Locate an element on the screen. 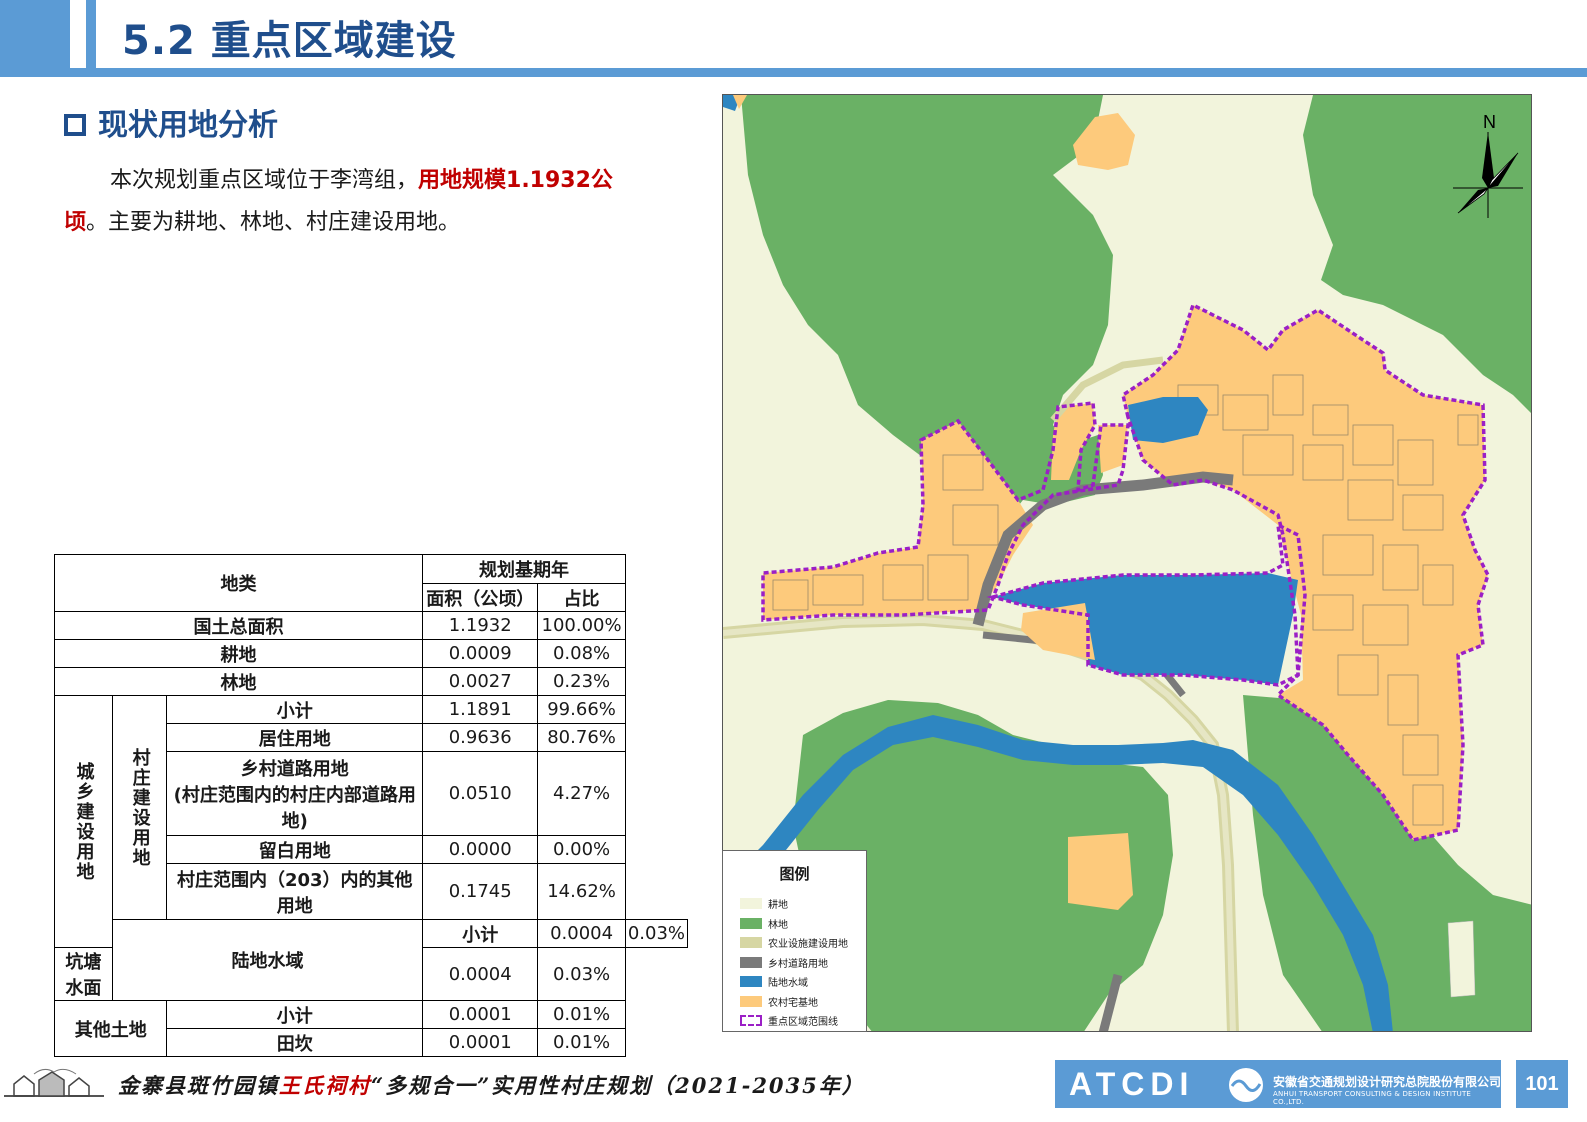  row-ratio: 100.00% is located at coordinates (581, 625).